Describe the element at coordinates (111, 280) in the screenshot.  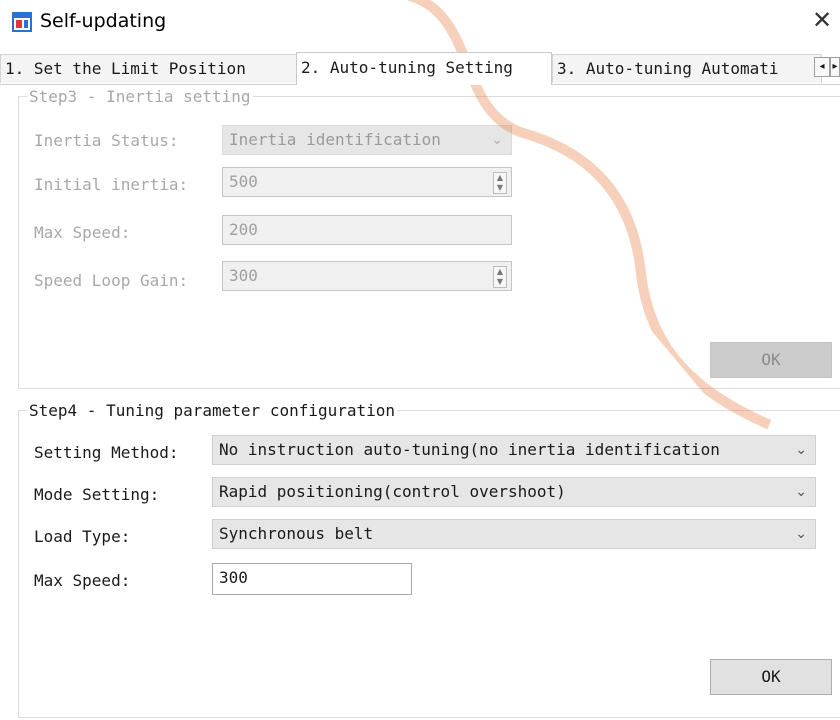
I see `speed-loop-gain-label: Speed Loop Gain:` at that location.